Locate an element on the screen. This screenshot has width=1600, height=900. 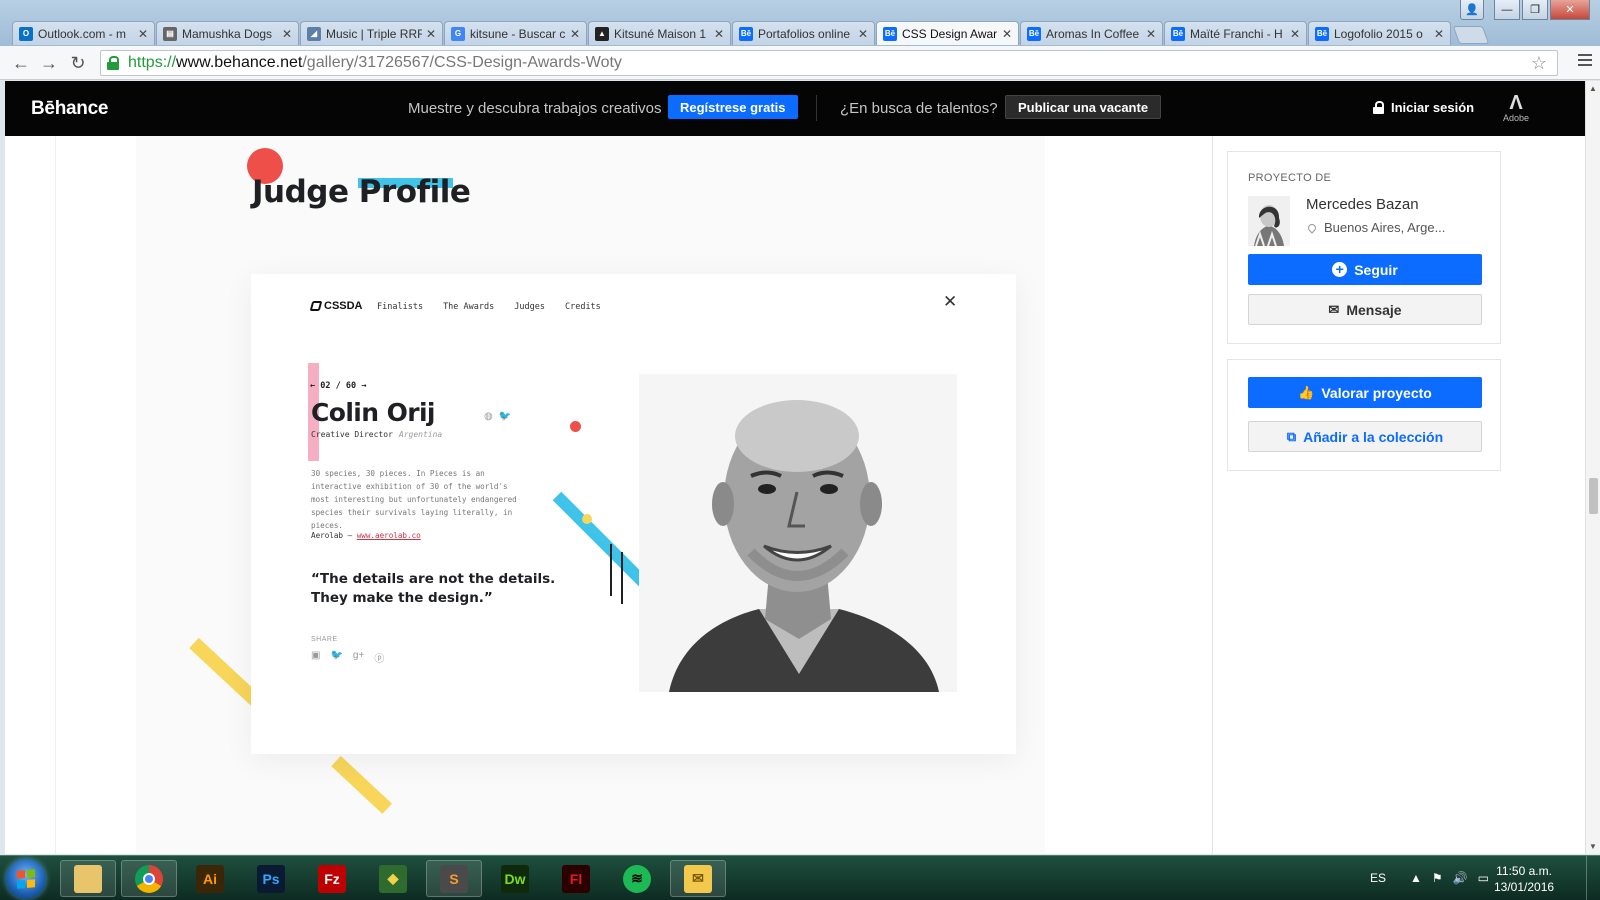
login-link: Iniciar sesión is located at coordinates (1423, 107).